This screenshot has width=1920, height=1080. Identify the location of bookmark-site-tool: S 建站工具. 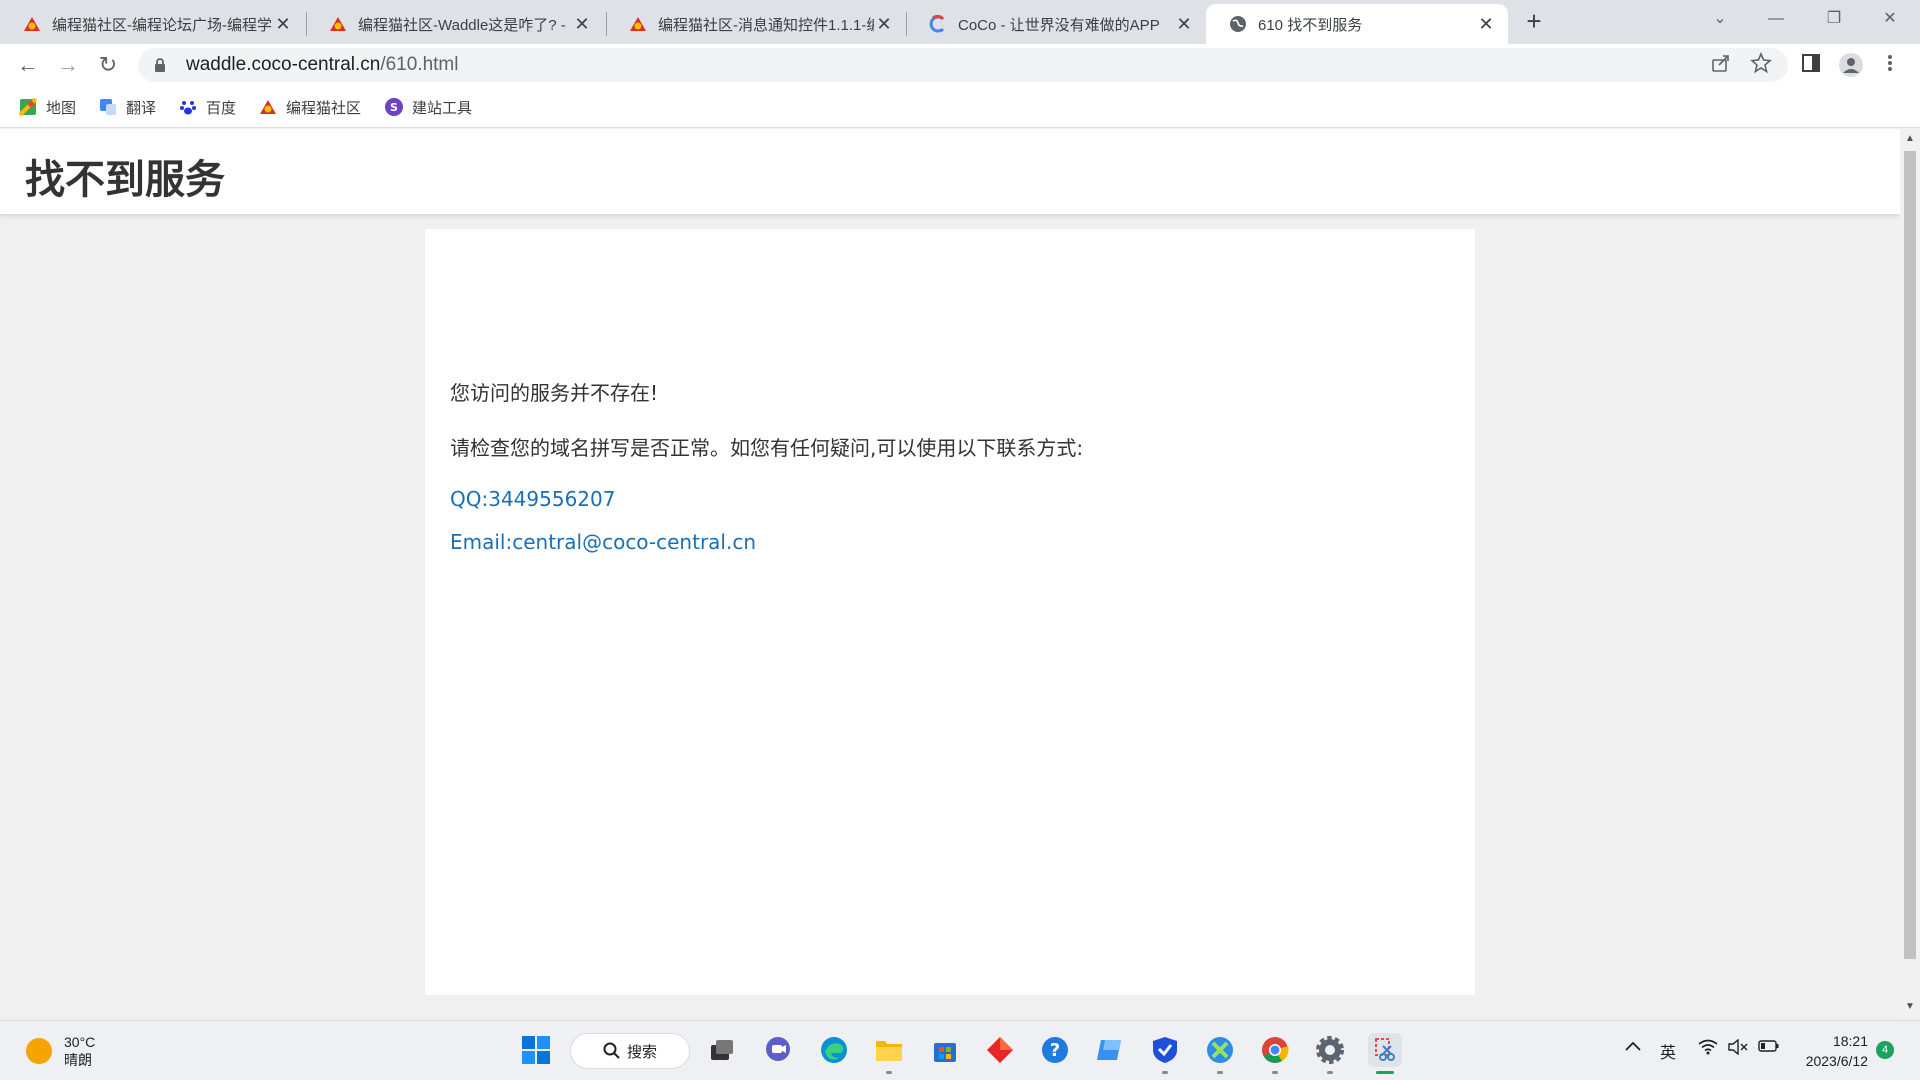
(428, 107).